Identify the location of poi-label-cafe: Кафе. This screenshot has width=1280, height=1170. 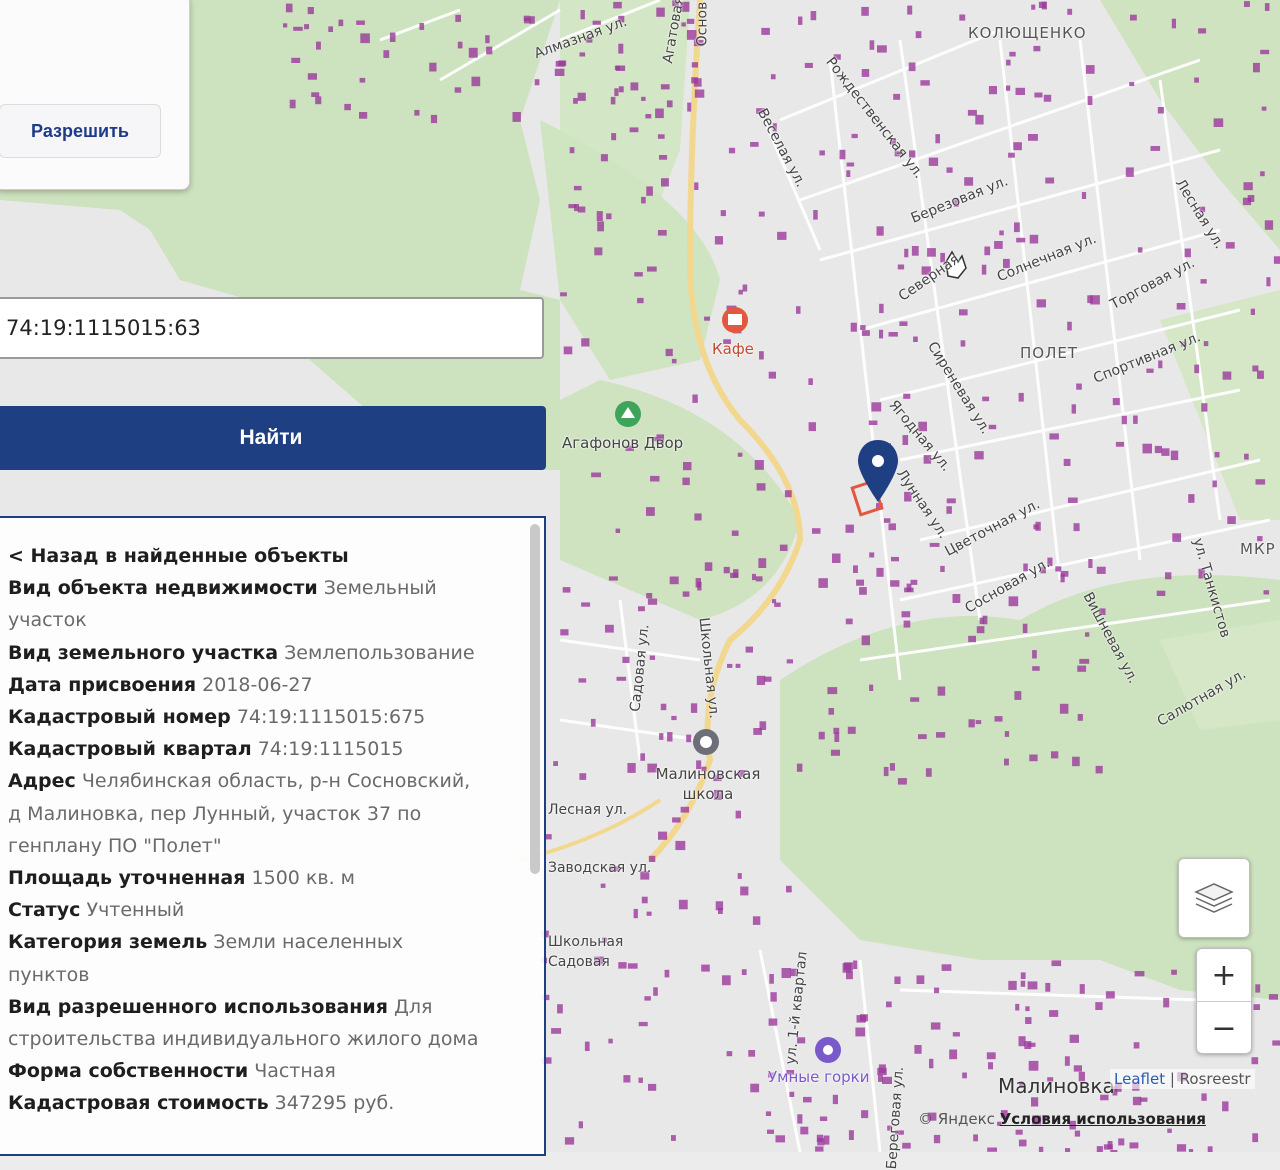
(733, 349).